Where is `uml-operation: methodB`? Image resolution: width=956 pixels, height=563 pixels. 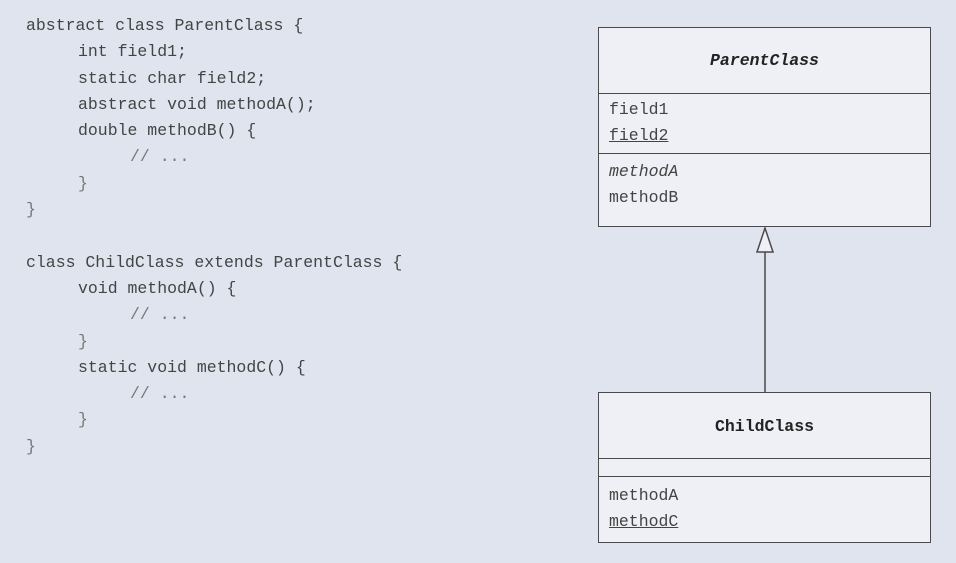
uml-operation: methodB is located at coordinates (644, 197).